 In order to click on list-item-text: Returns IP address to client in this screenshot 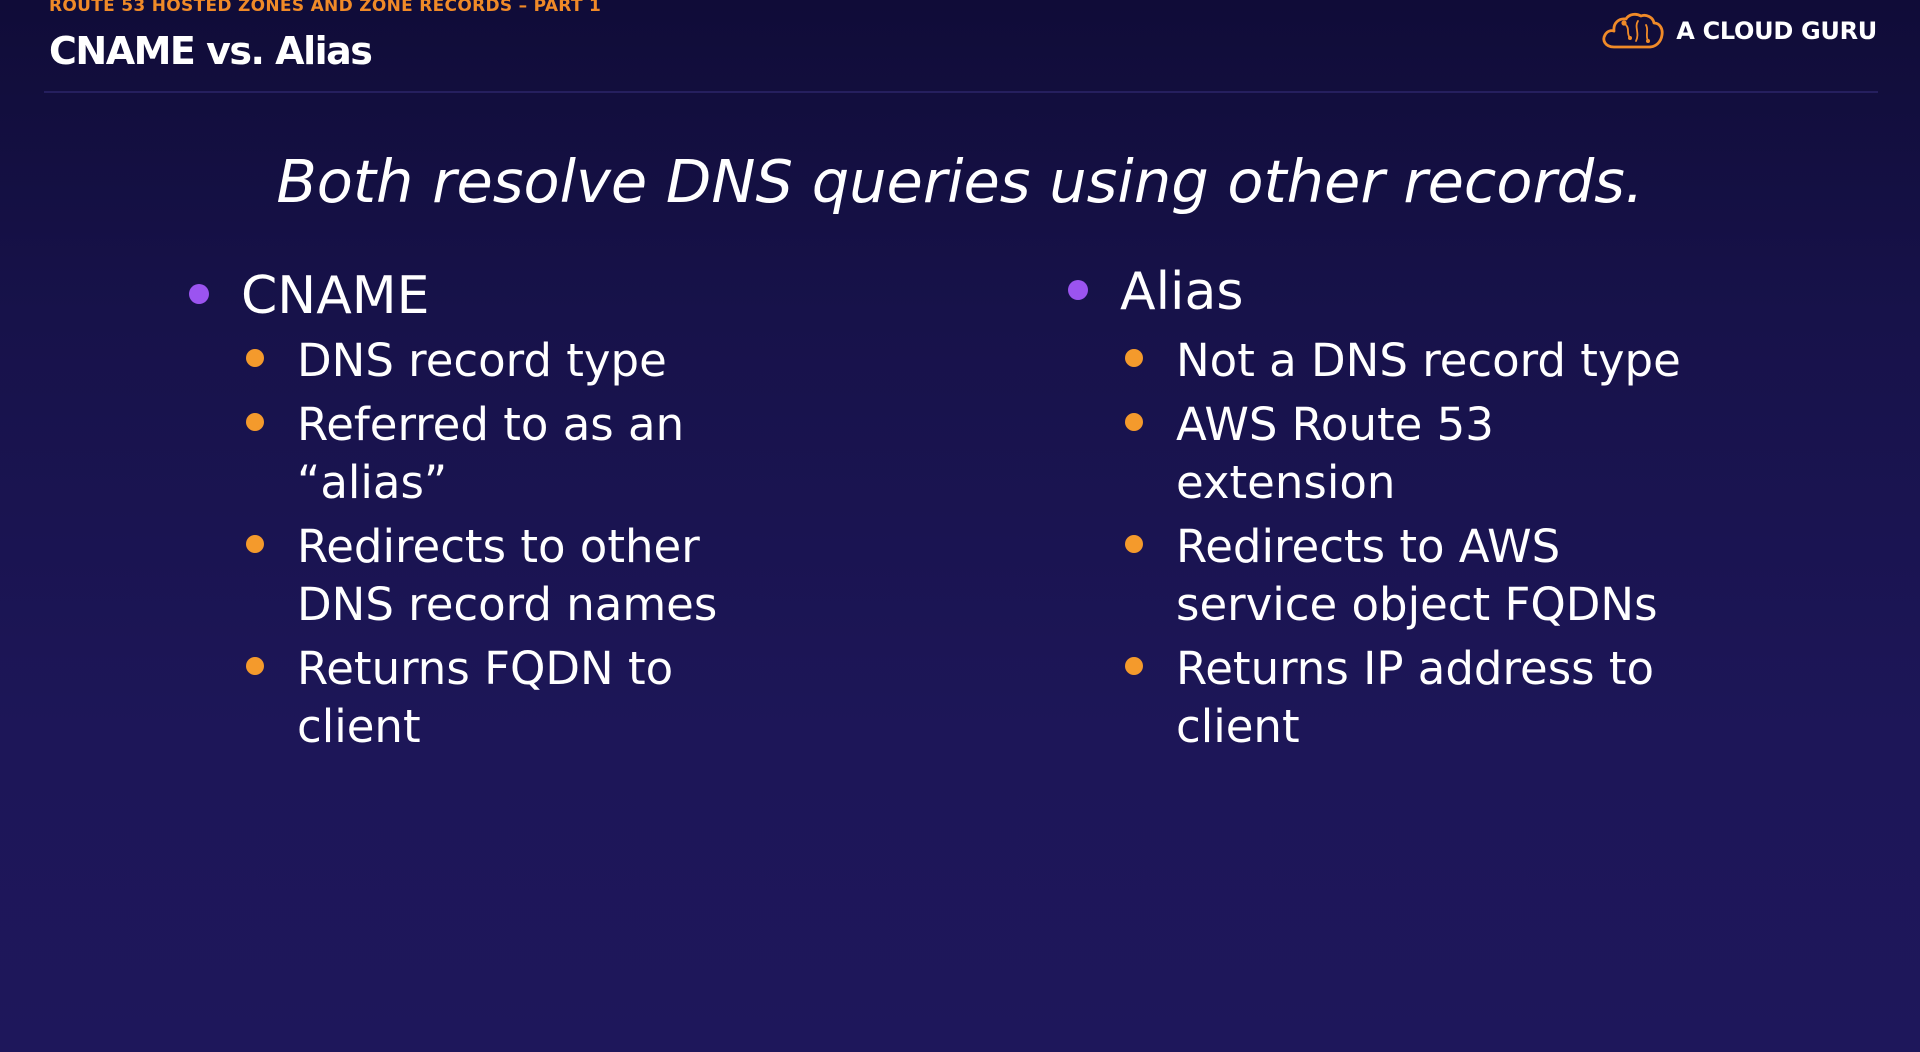, I will do `click(1415, 697)`.